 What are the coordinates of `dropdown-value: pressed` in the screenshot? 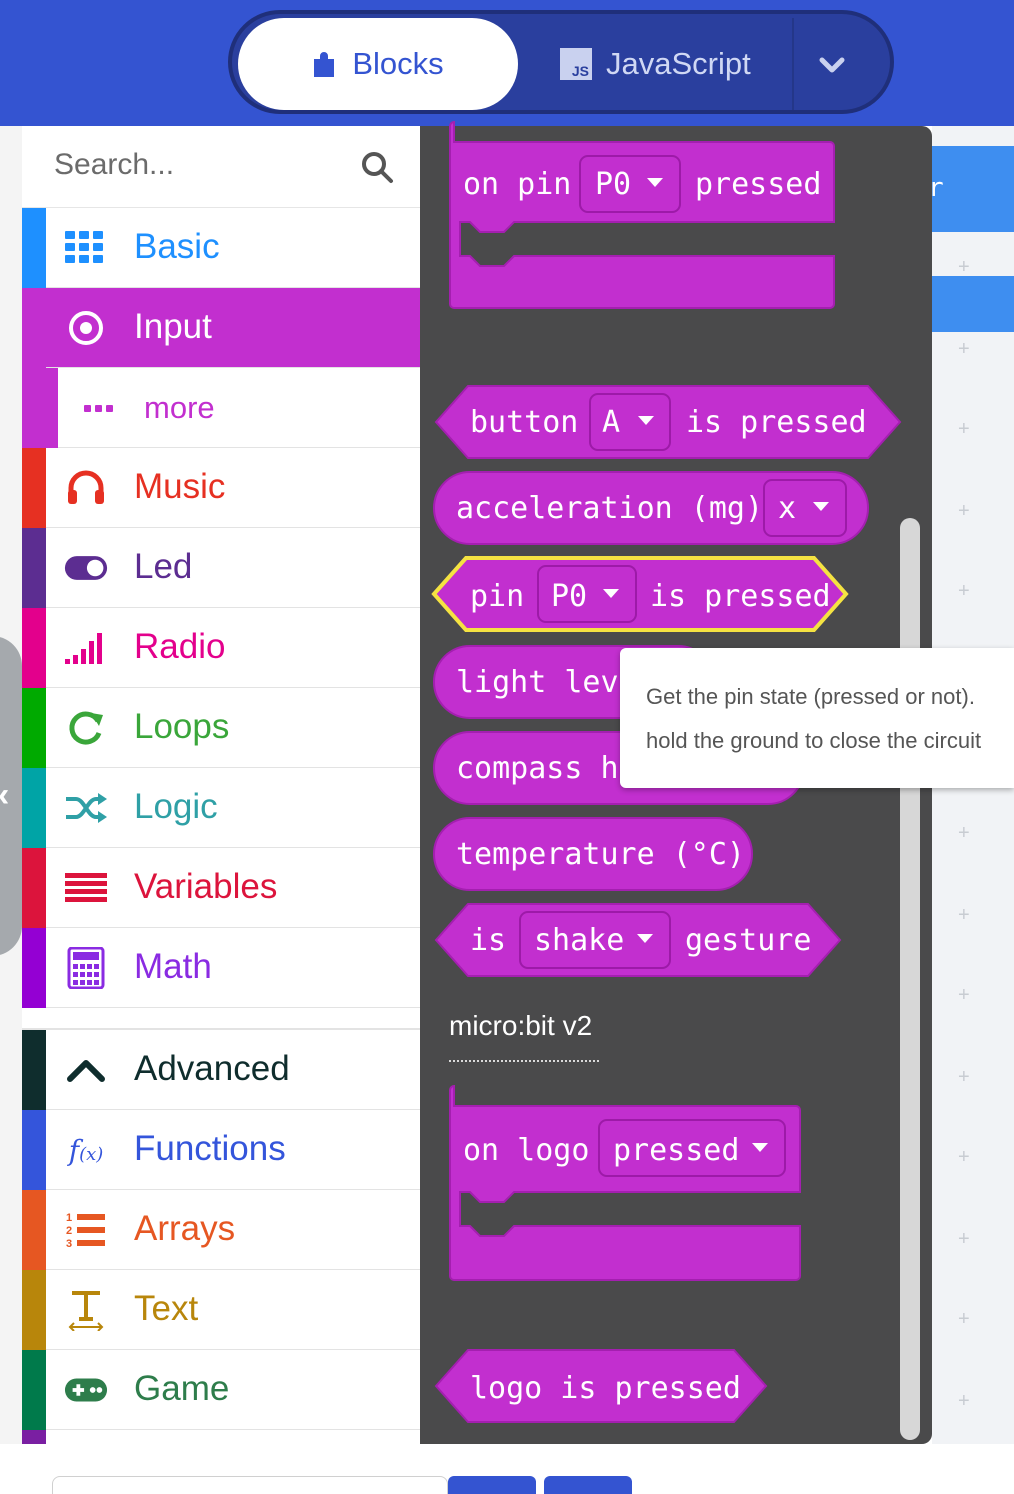 It's located at (676, 1150).